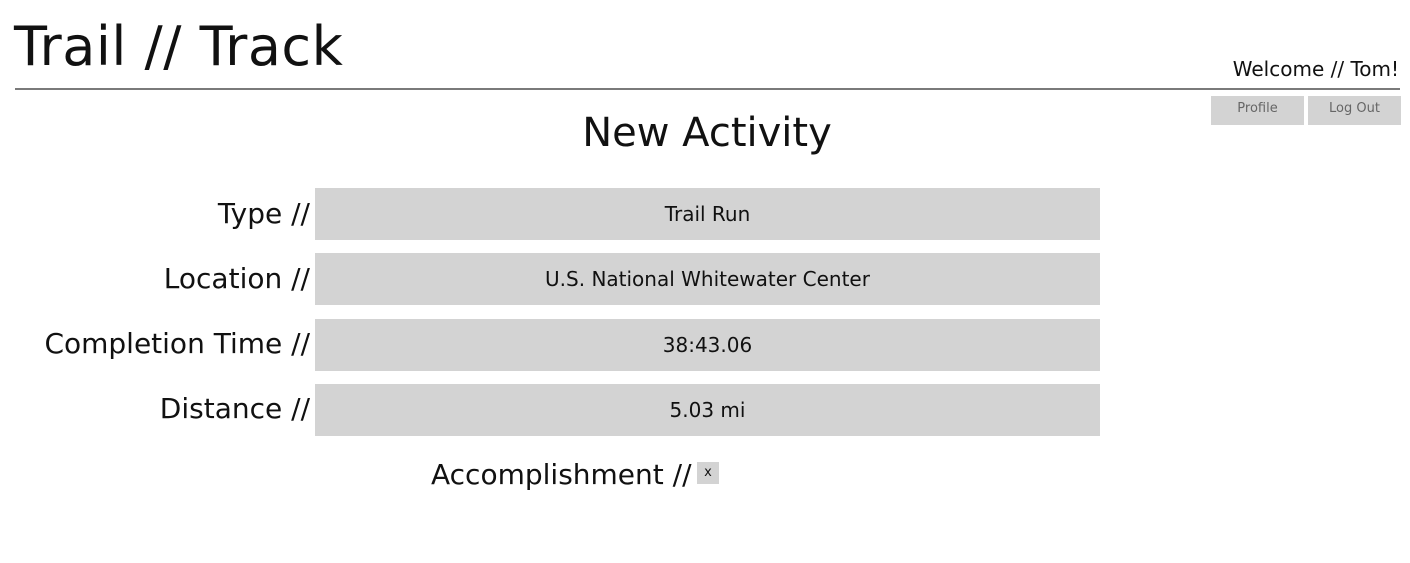 This screenshot has width=1410, height=563. I want to click on location-field: U.S. National Whitewater Center, so click(707, 279).